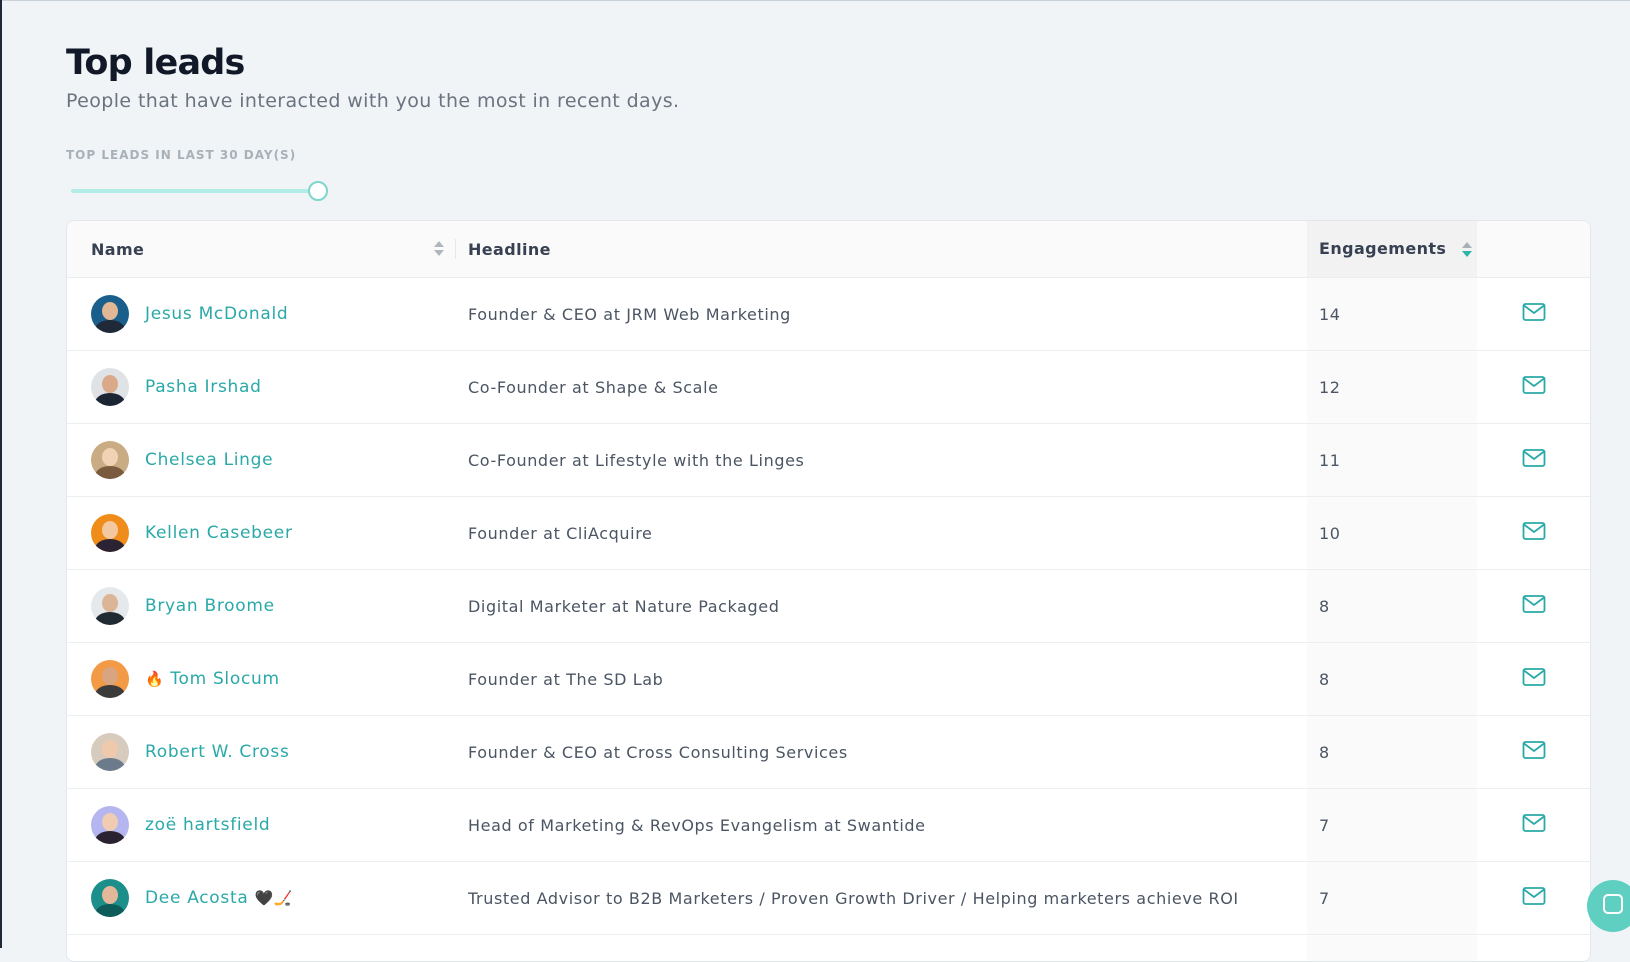 The image size is (1630, 962). Describe the element at coordinates (273, 460) in the screenshot. I see `lead-identity: Chelsea Linge` at that location.